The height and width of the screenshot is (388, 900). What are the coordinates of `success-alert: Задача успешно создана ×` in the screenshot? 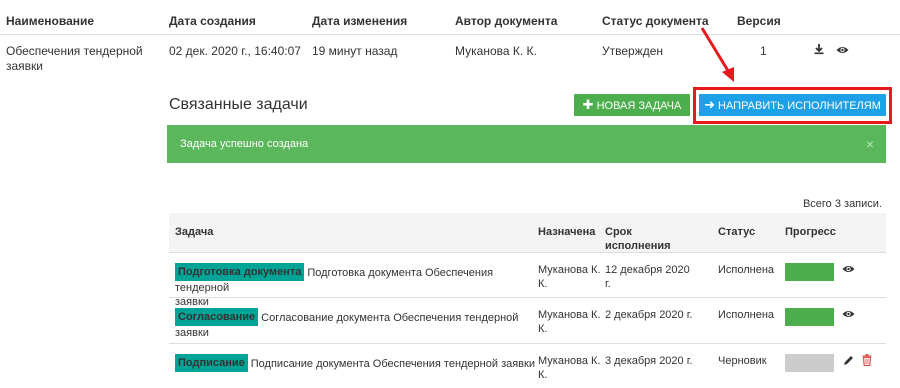 It's located at (526, 144).